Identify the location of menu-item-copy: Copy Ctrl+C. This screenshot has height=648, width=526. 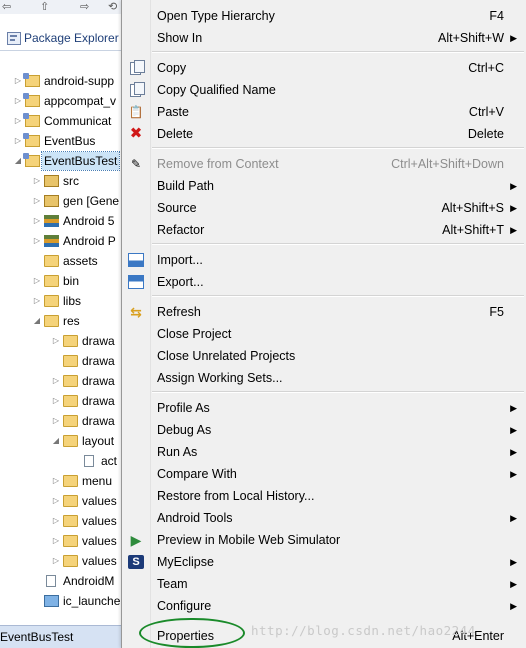
(324, 68).